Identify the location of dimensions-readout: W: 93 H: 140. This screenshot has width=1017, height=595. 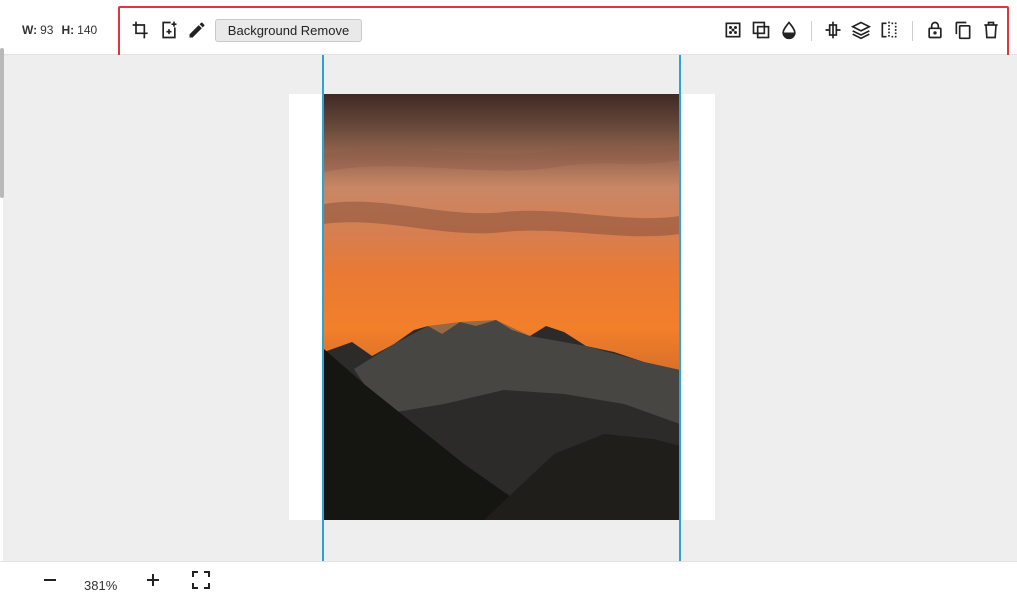
(59, 30).